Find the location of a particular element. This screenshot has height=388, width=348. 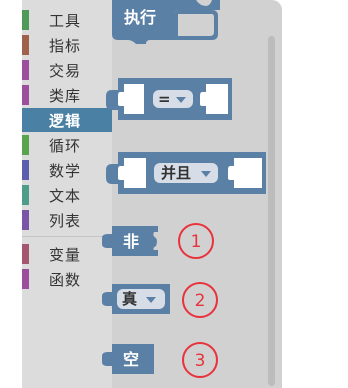

annotation-marker-1: 1 is located at coordinates (196, 241).